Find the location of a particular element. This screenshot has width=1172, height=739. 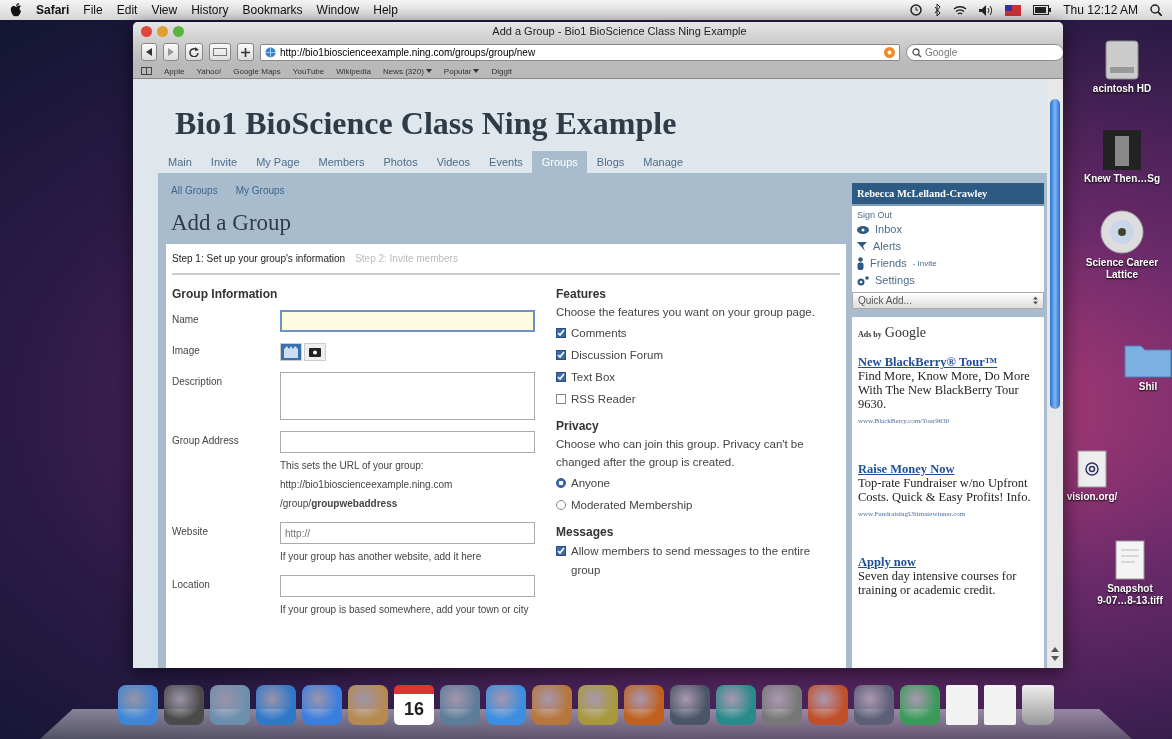

book-icon is located at coordinates (146, 71).